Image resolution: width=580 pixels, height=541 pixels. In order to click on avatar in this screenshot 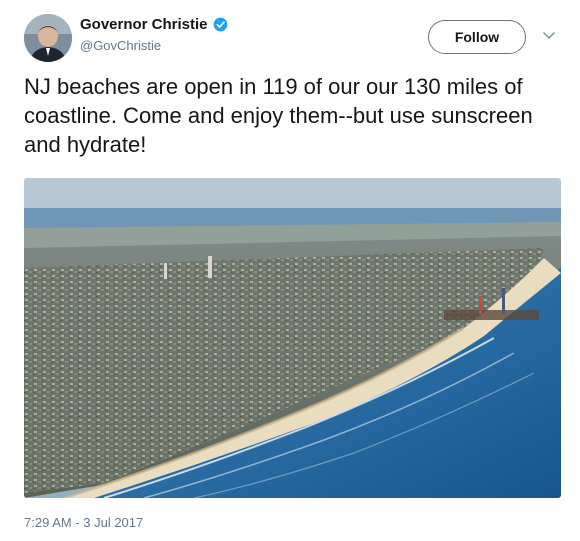, I will do `click(48, 38)`.